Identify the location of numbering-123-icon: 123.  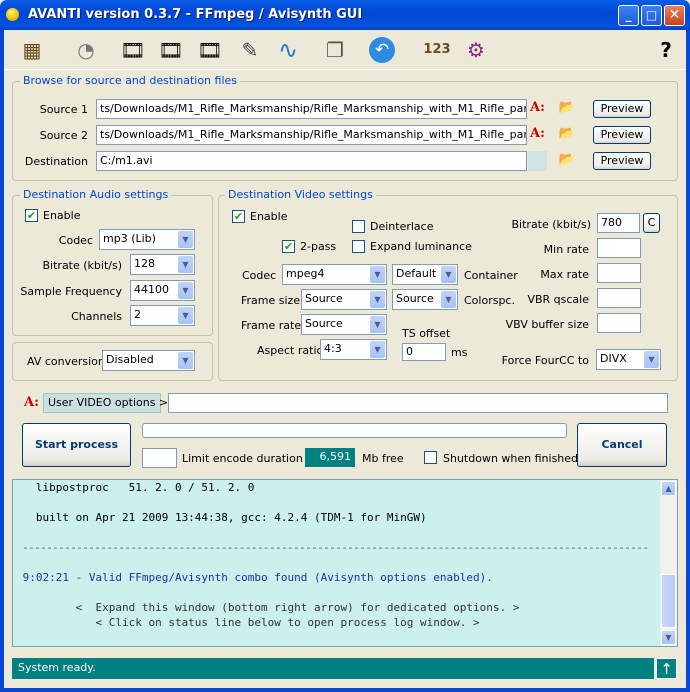
(437, 50).